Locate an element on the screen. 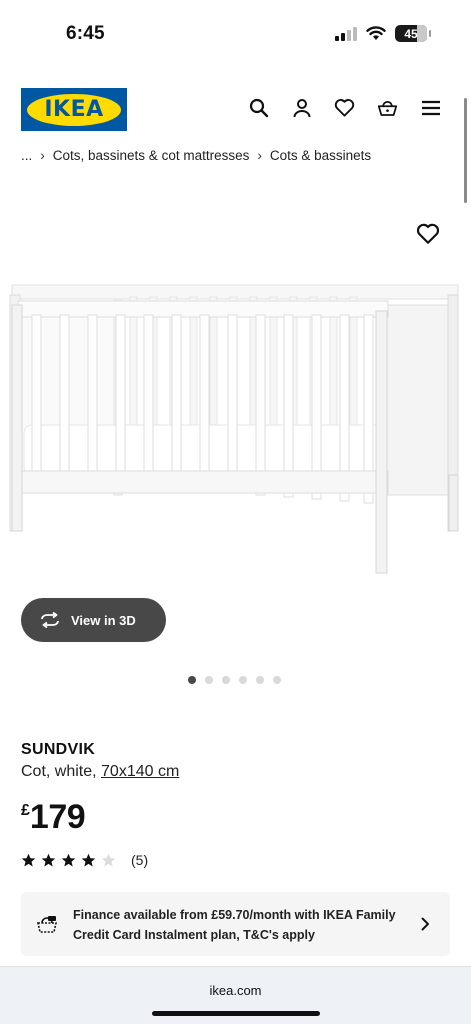 The width and height of the screenshot is (471, 1024). product-name: SUNDVIK is located at coordinates (58, 749).